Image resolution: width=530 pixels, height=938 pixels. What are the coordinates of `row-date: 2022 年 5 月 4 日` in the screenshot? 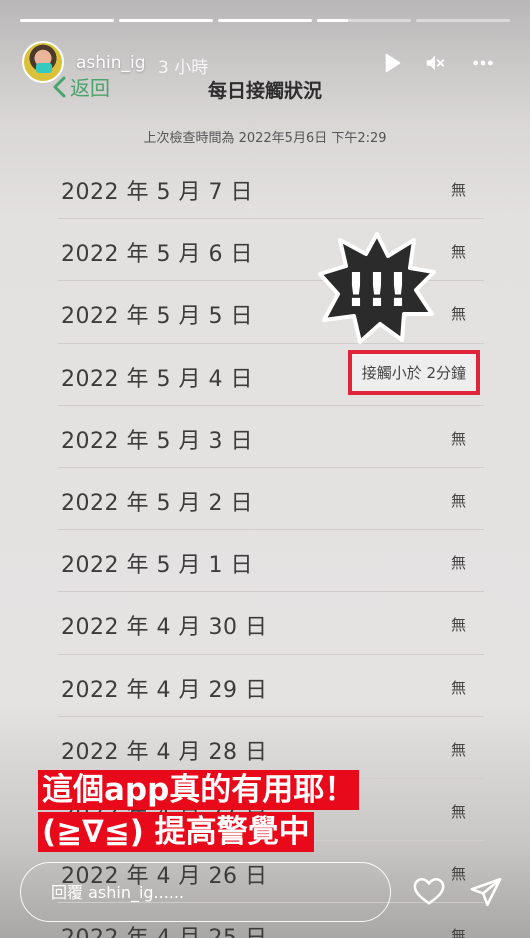 It's located at (157, 379).